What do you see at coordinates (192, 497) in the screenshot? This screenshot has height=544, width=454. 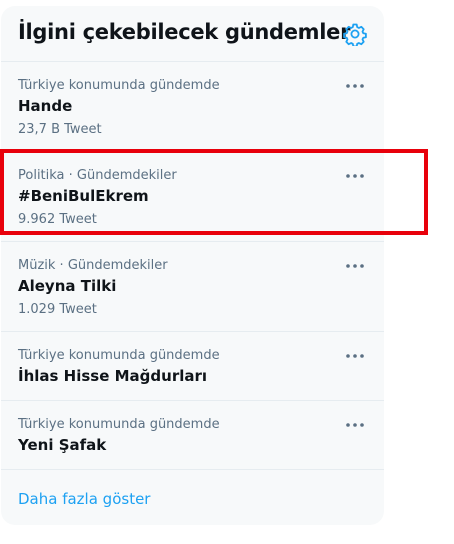 I see `show-more-link: Daha fazla göster` at bounding box center [192, 497].